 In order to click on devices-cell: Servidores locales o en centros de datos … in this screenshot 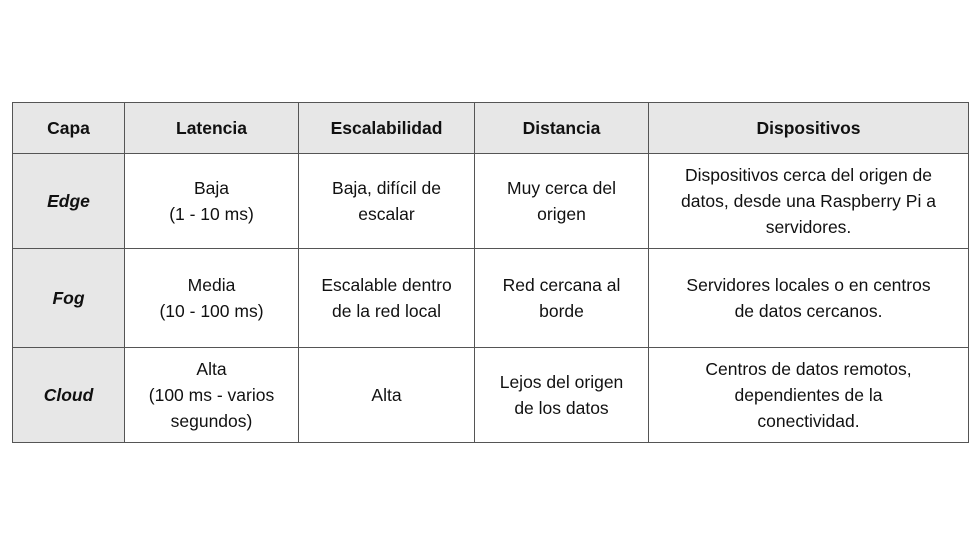, I will do `click(808, 298)`.